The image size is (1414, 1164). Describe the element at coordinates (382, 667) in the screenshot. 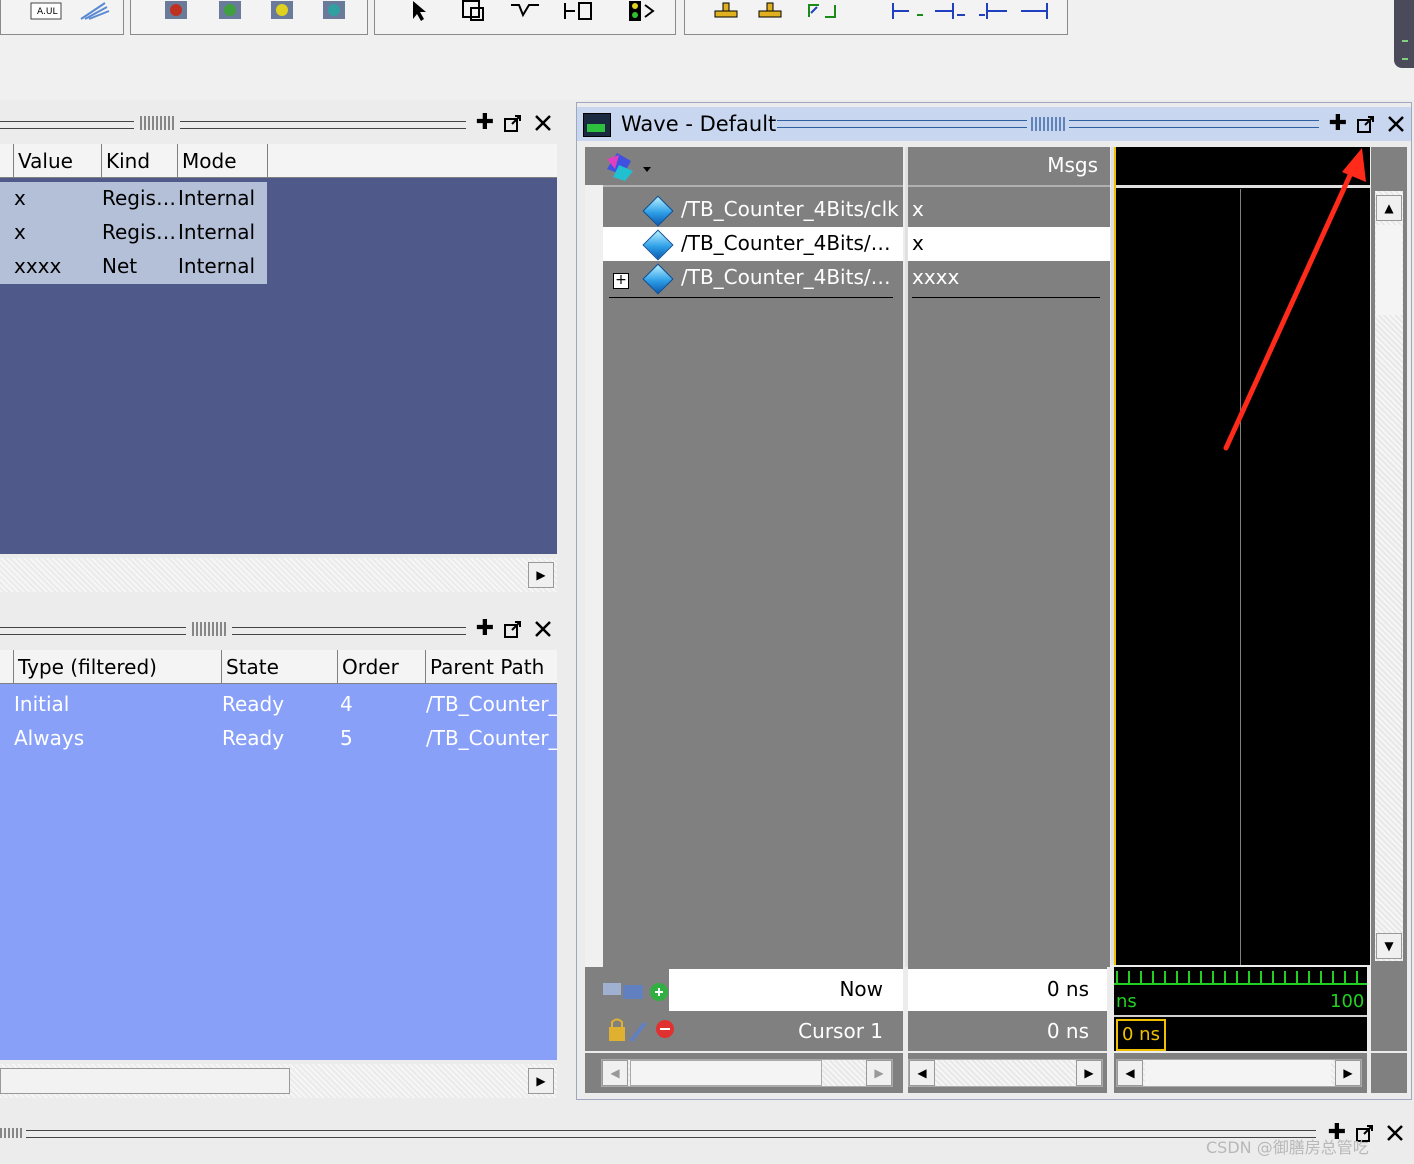

I see `col-hdr-order: Order` at that location.